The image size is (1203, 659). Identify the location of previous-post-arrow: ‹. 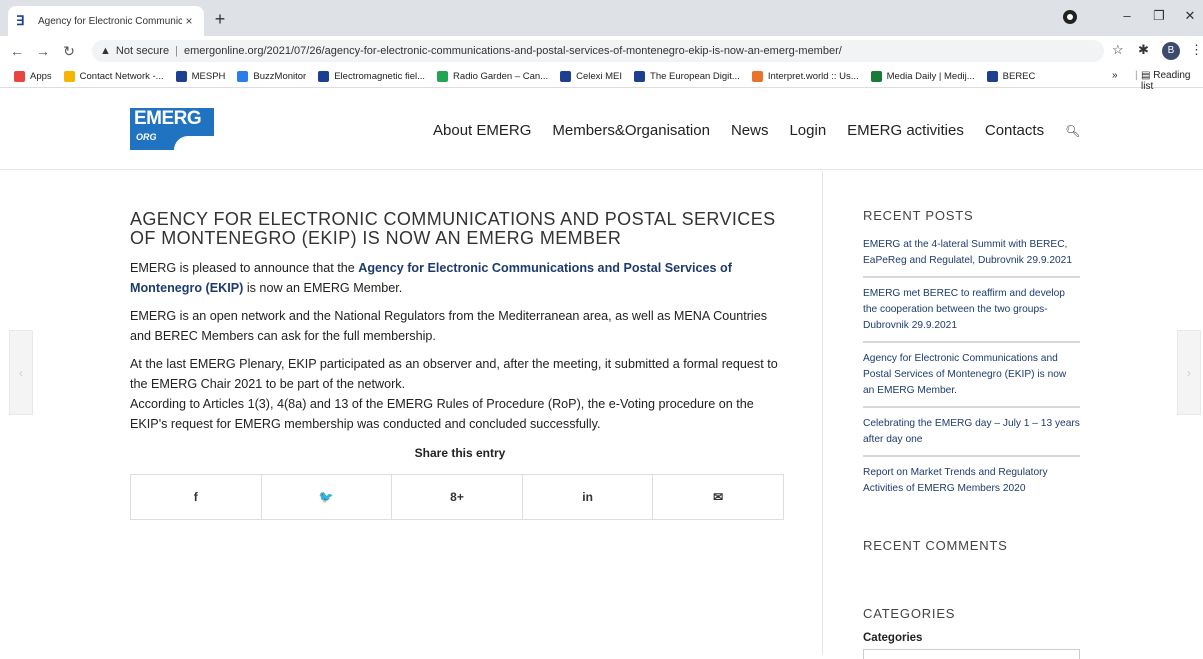
(21, 372).